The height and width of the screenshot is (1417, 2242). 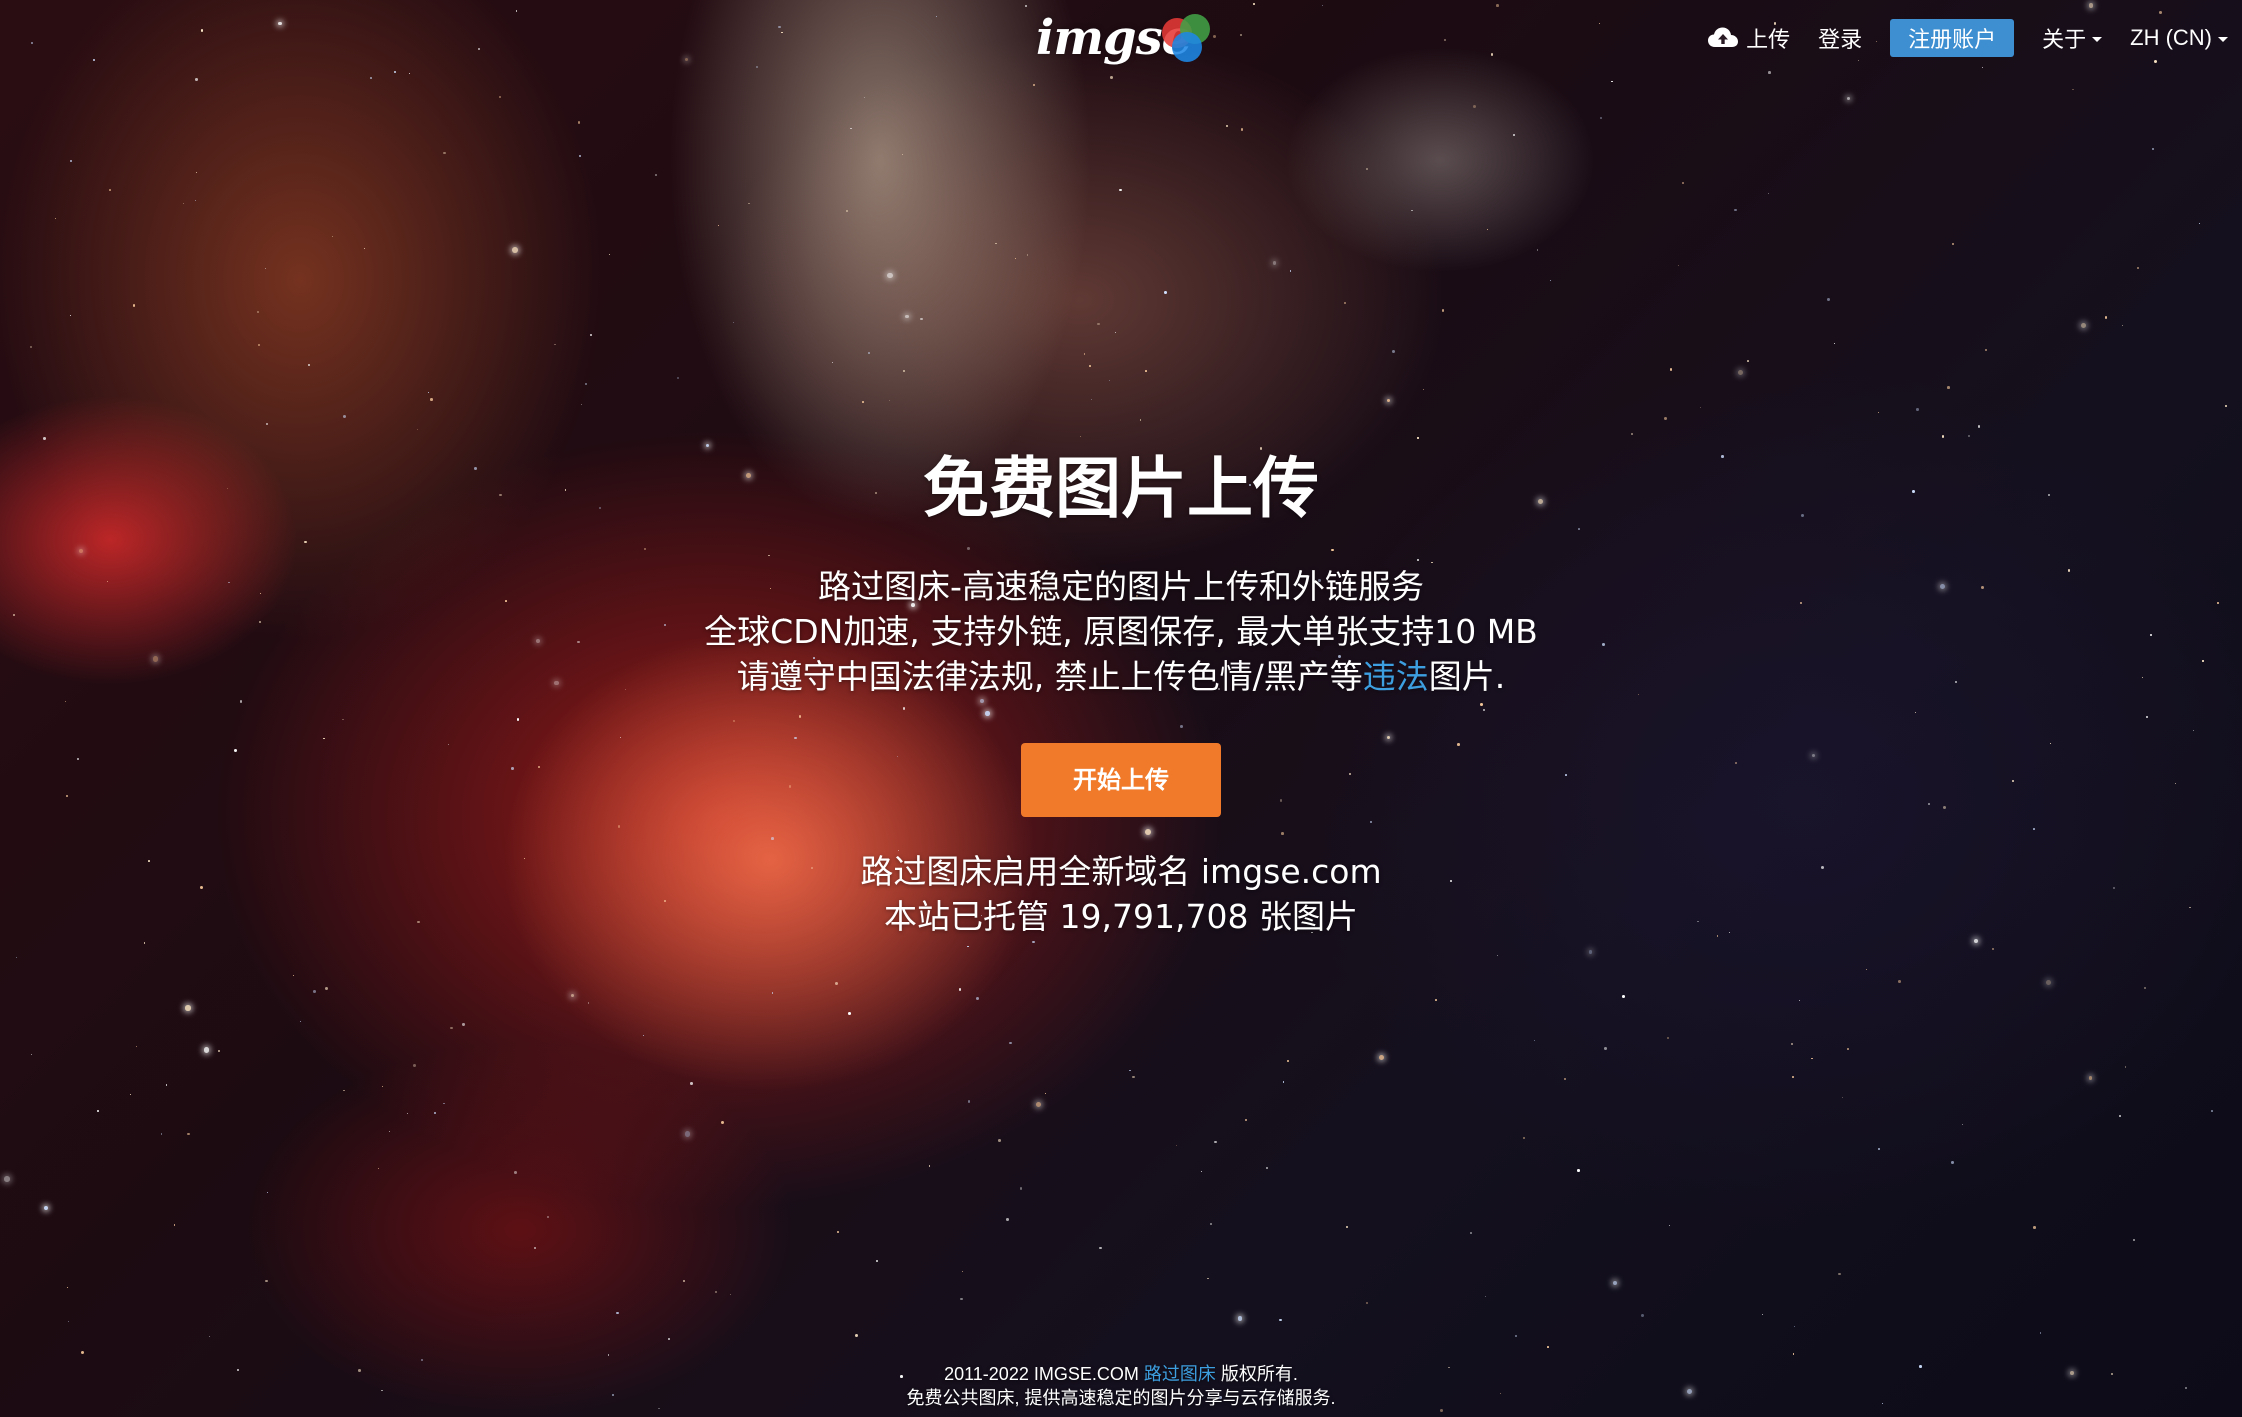 I want to click on nav-upload-label: 上传, so click(x=1768, y=39).